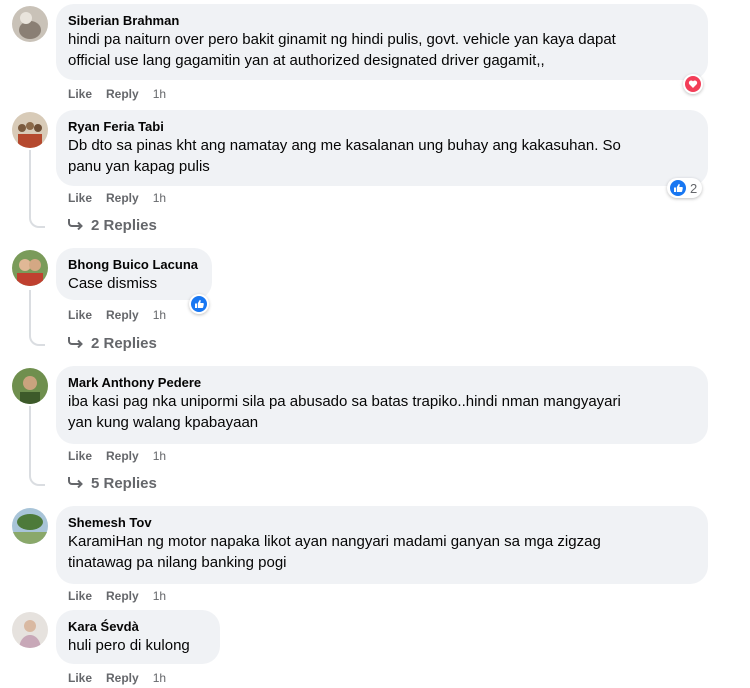  I want to click on view-replies-link: 5 Replies, so click(112, 484).